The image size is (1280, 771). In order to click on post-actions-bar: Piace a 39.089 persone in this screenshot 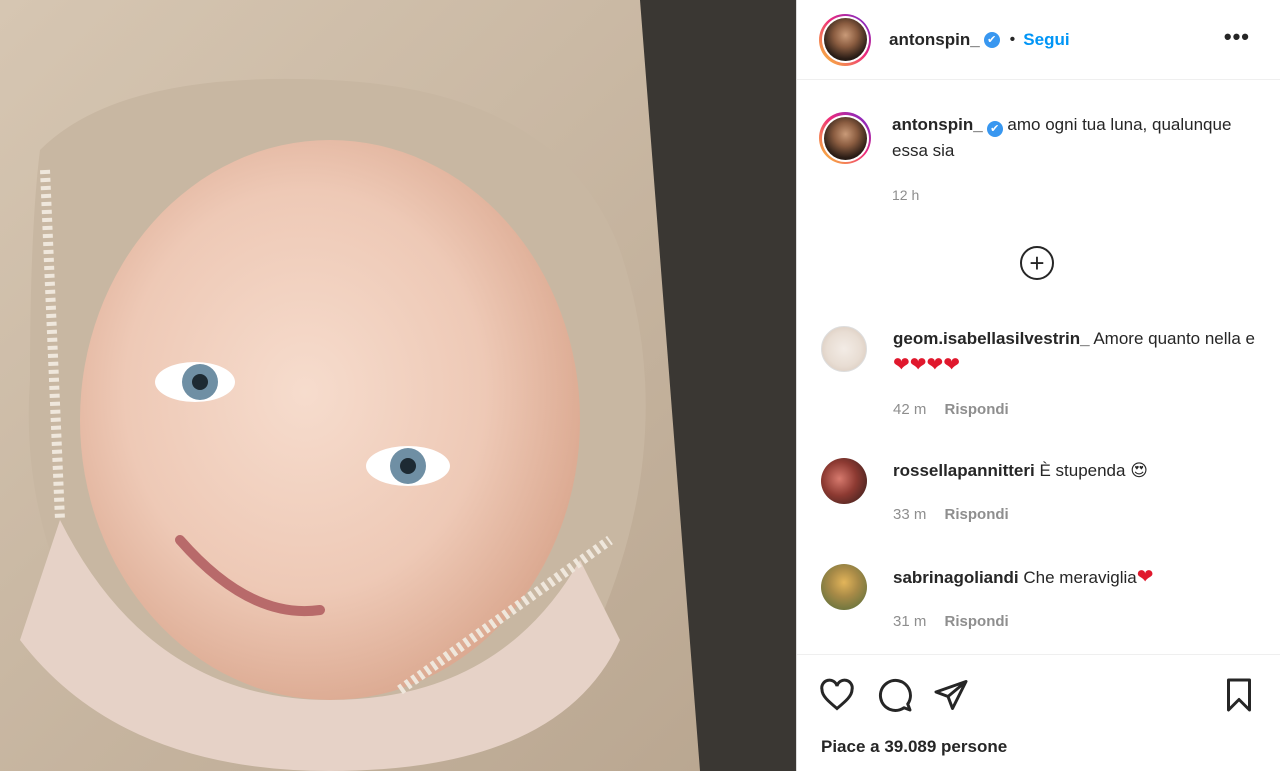, I will do `click(1038, 712)`.